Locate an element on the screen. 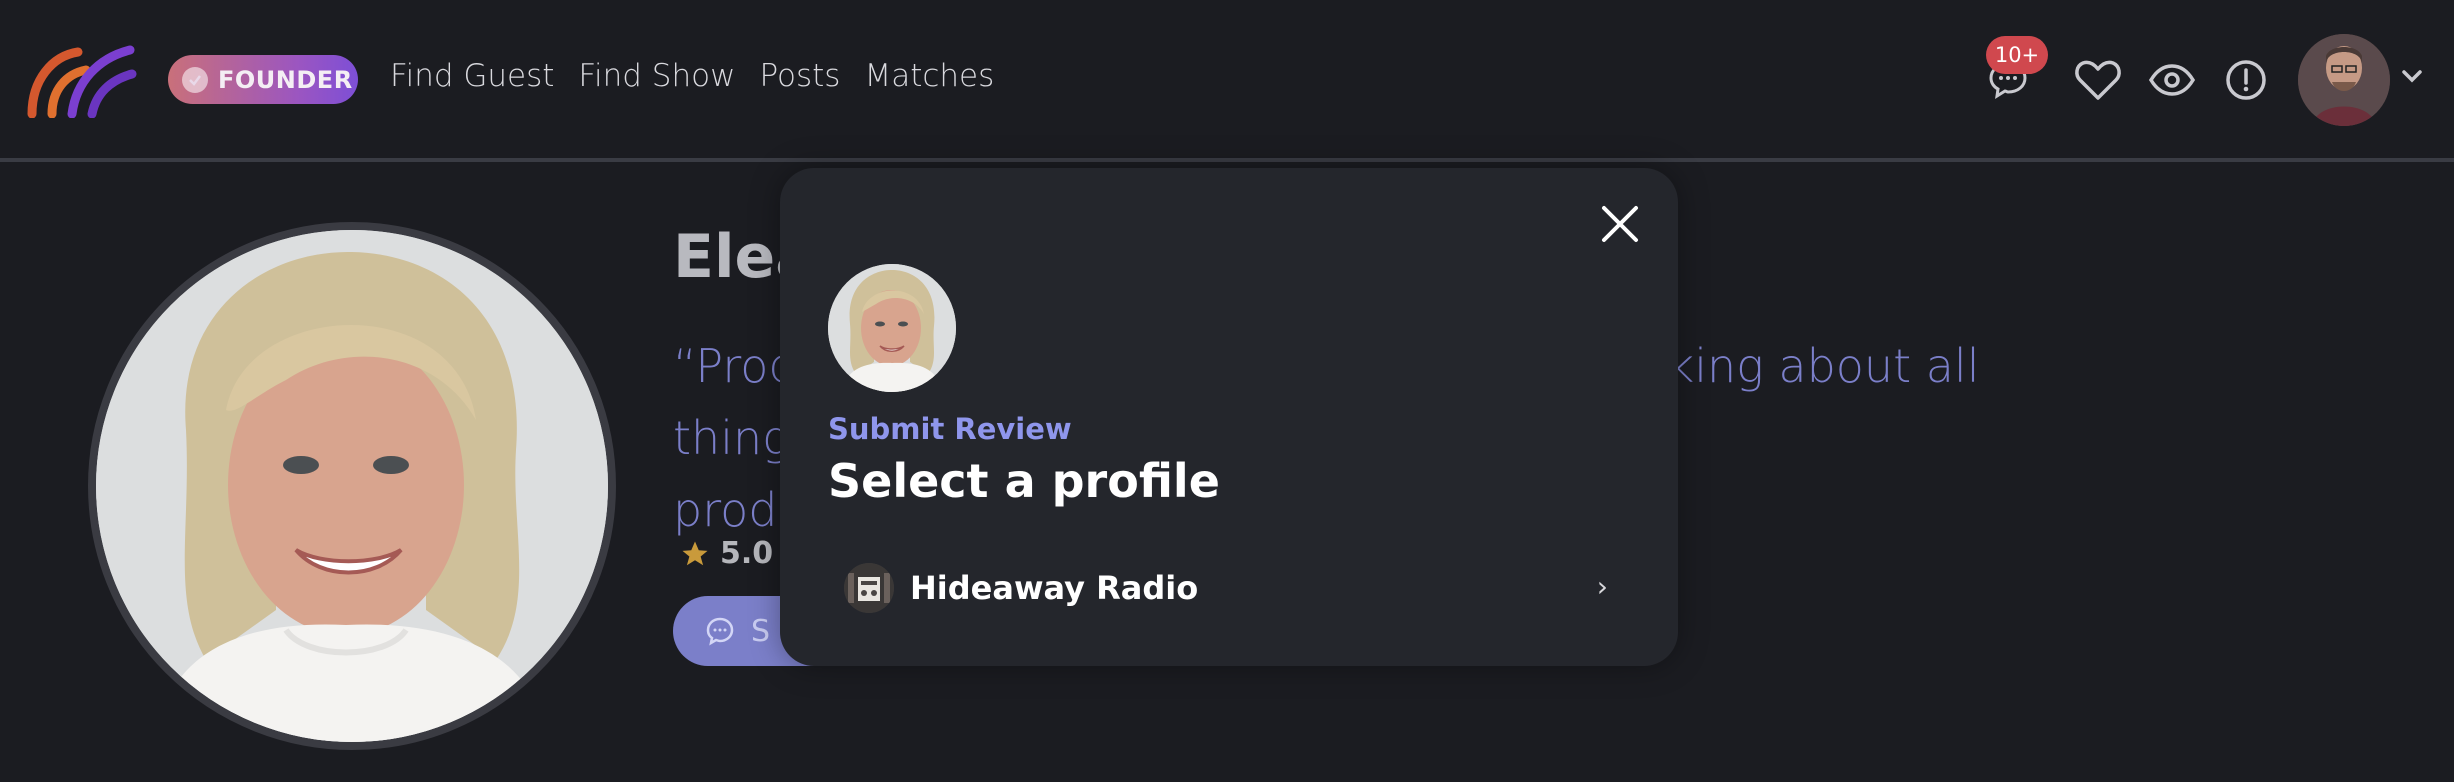  nav-posts: Posts is located at coordinates (799, 76).